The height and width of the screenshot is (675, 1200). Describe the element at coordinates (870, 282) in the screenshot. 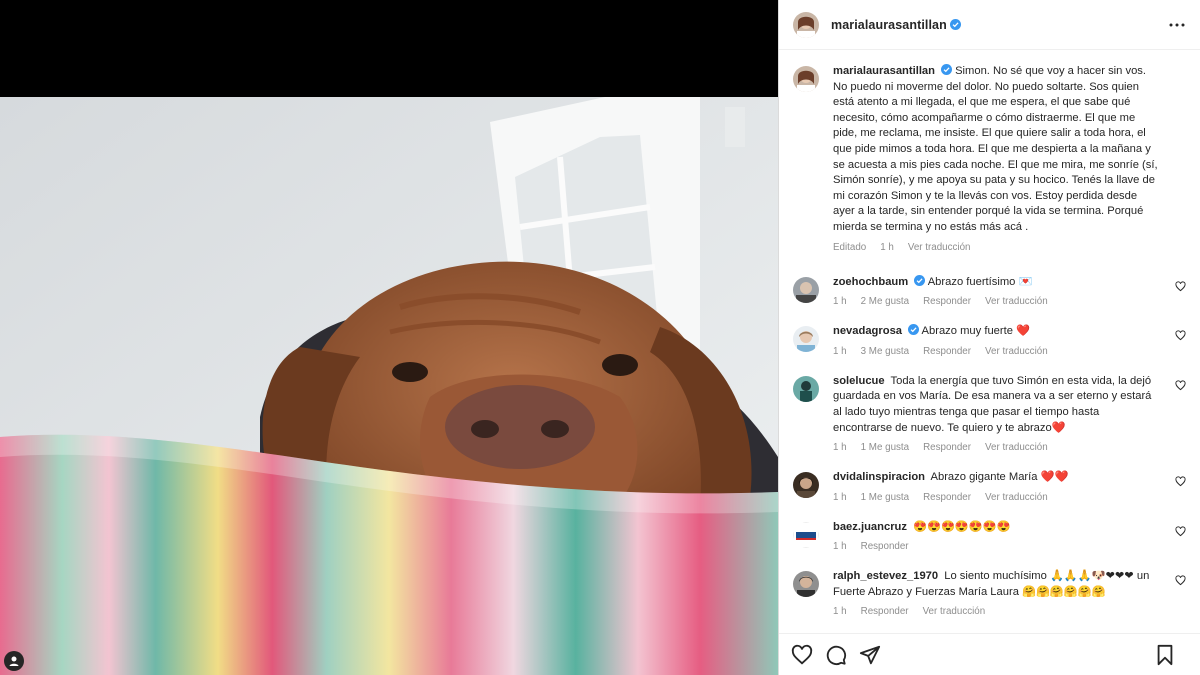

I see `comment-username: zoehochbaum` at that location.